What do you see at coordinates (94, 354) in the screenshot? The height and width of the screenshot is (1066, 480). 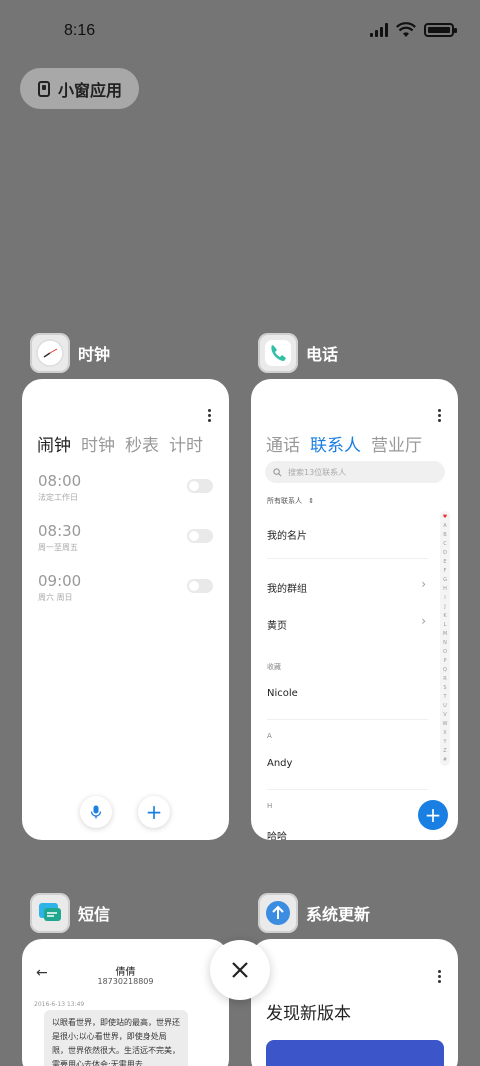 I see `clock-app-name: 时钟` at bounding box center [94, 354].